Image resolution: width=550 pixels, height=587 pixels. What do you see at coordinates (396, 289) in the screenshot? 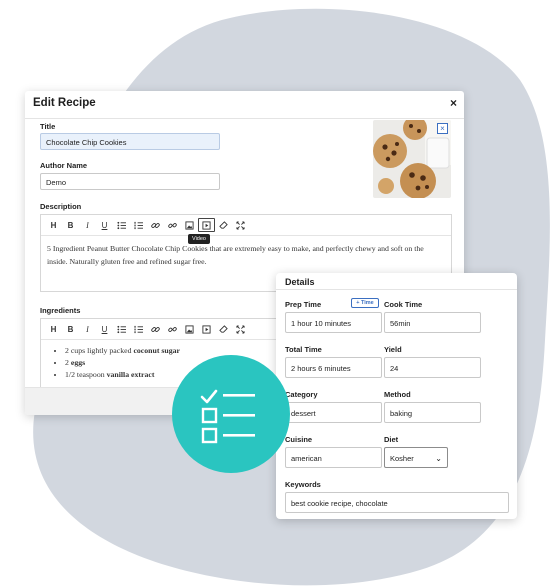
I see `divider` at bounding box center [396, 289].